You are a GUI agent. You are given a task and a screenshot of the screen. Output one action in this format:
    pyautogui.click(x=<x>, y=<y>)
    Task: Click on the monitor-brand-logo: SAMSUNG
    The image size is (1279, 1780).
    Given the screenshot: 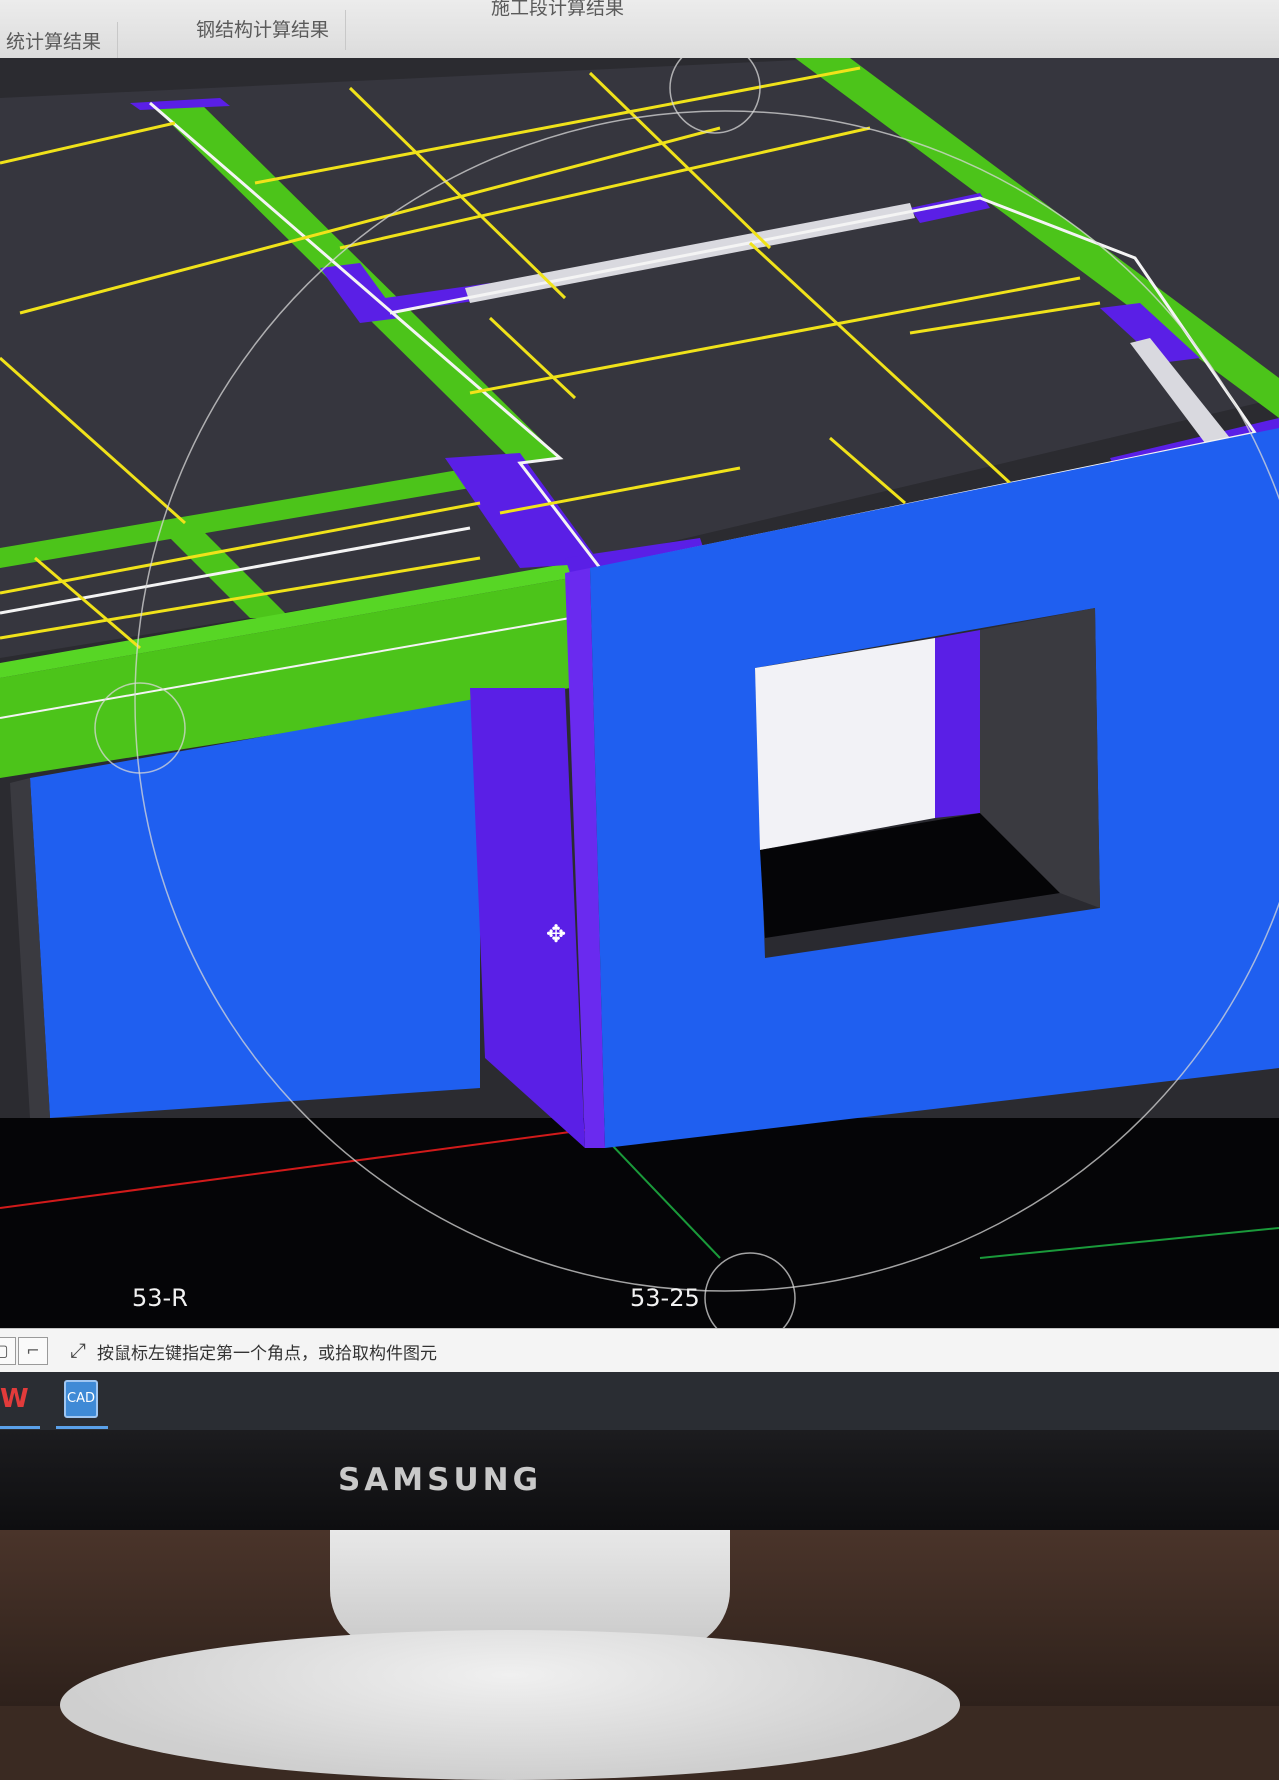 What is the action you would take?
    pyautogui.click(x=440, y=1480)
    